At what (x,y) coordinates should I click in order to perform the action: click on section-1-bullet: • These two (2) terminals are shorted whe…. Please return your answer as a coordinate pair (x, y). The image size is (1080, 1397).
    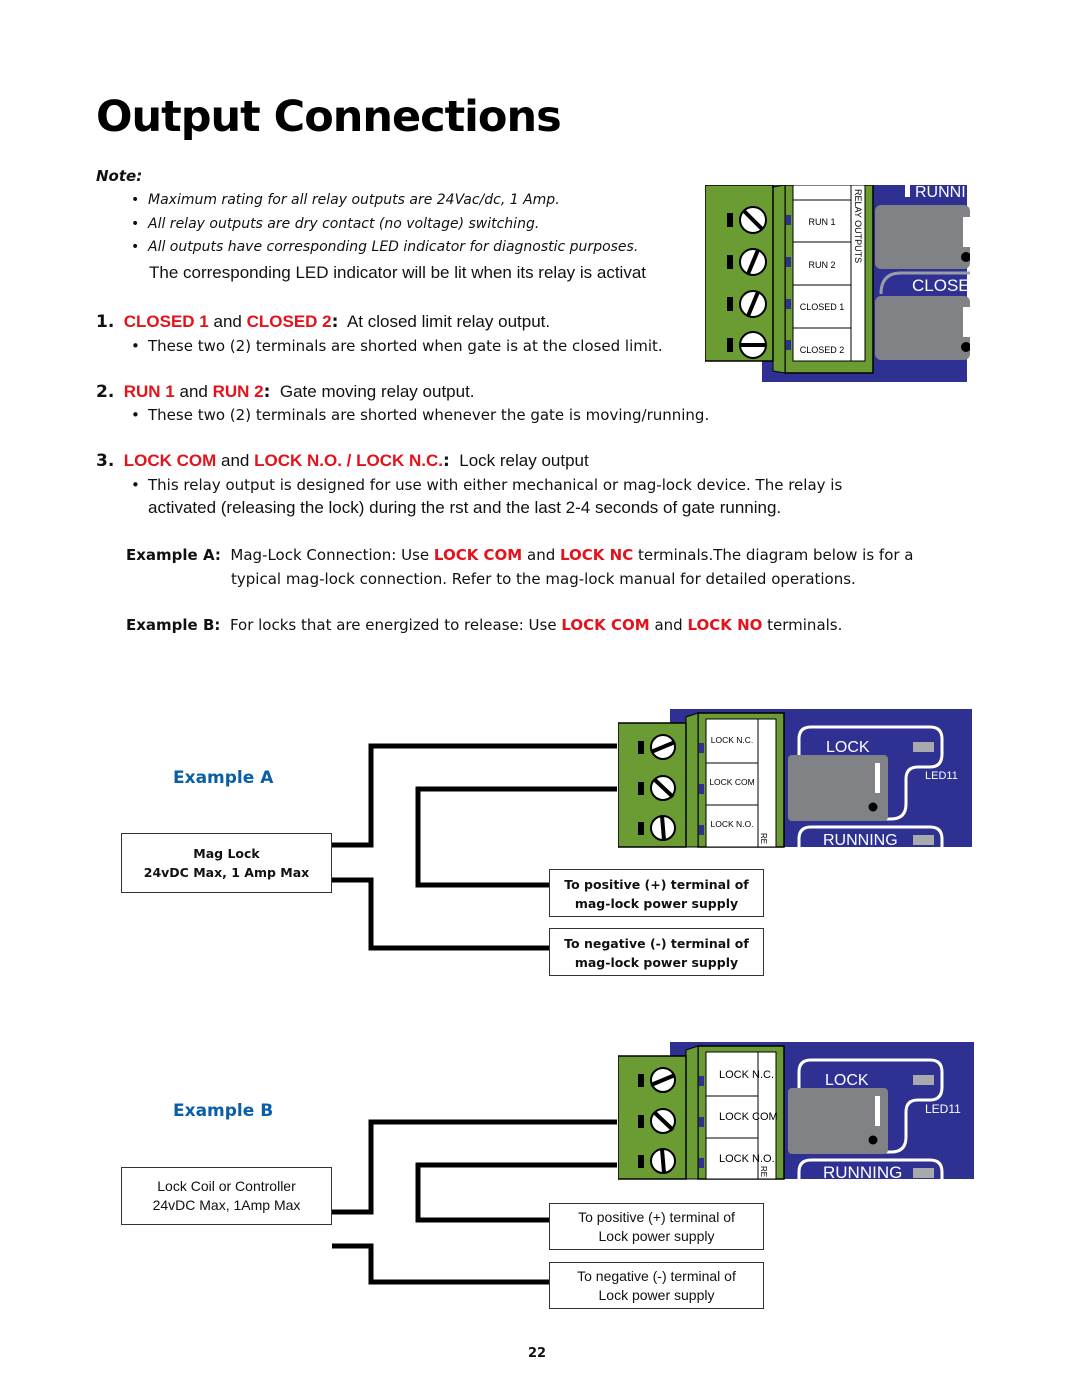
    Looking at the image, I should click on (397, 346).